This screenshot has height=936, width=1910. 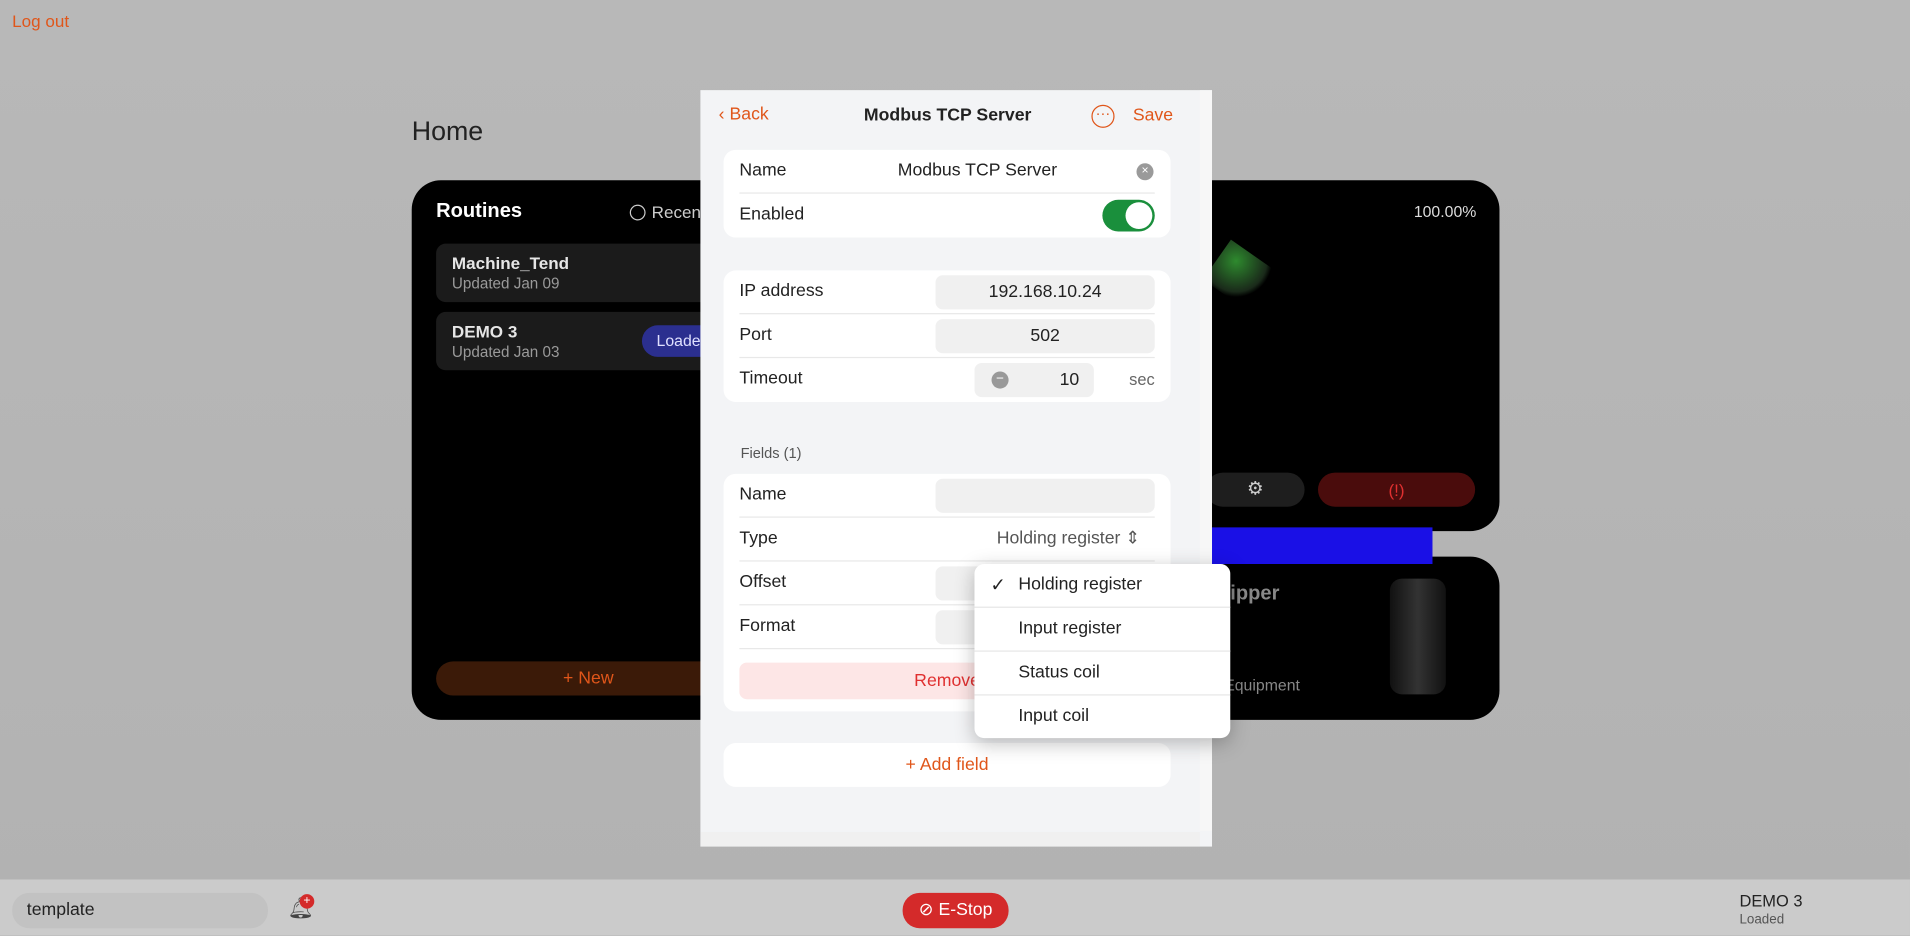 I want to click on robot-image, so click(x=1239, y=275).